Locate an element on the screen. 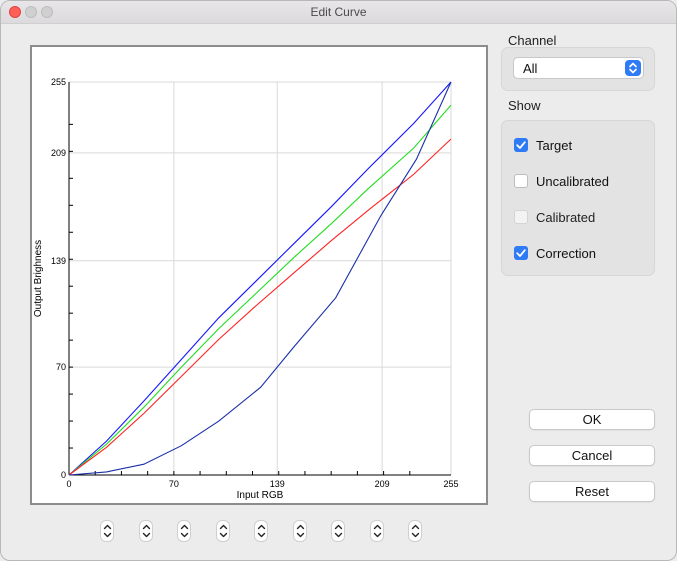 The width and height of the screenshot is (677, 561). x-tick-label: 209 is located at coordinates (382, 484).